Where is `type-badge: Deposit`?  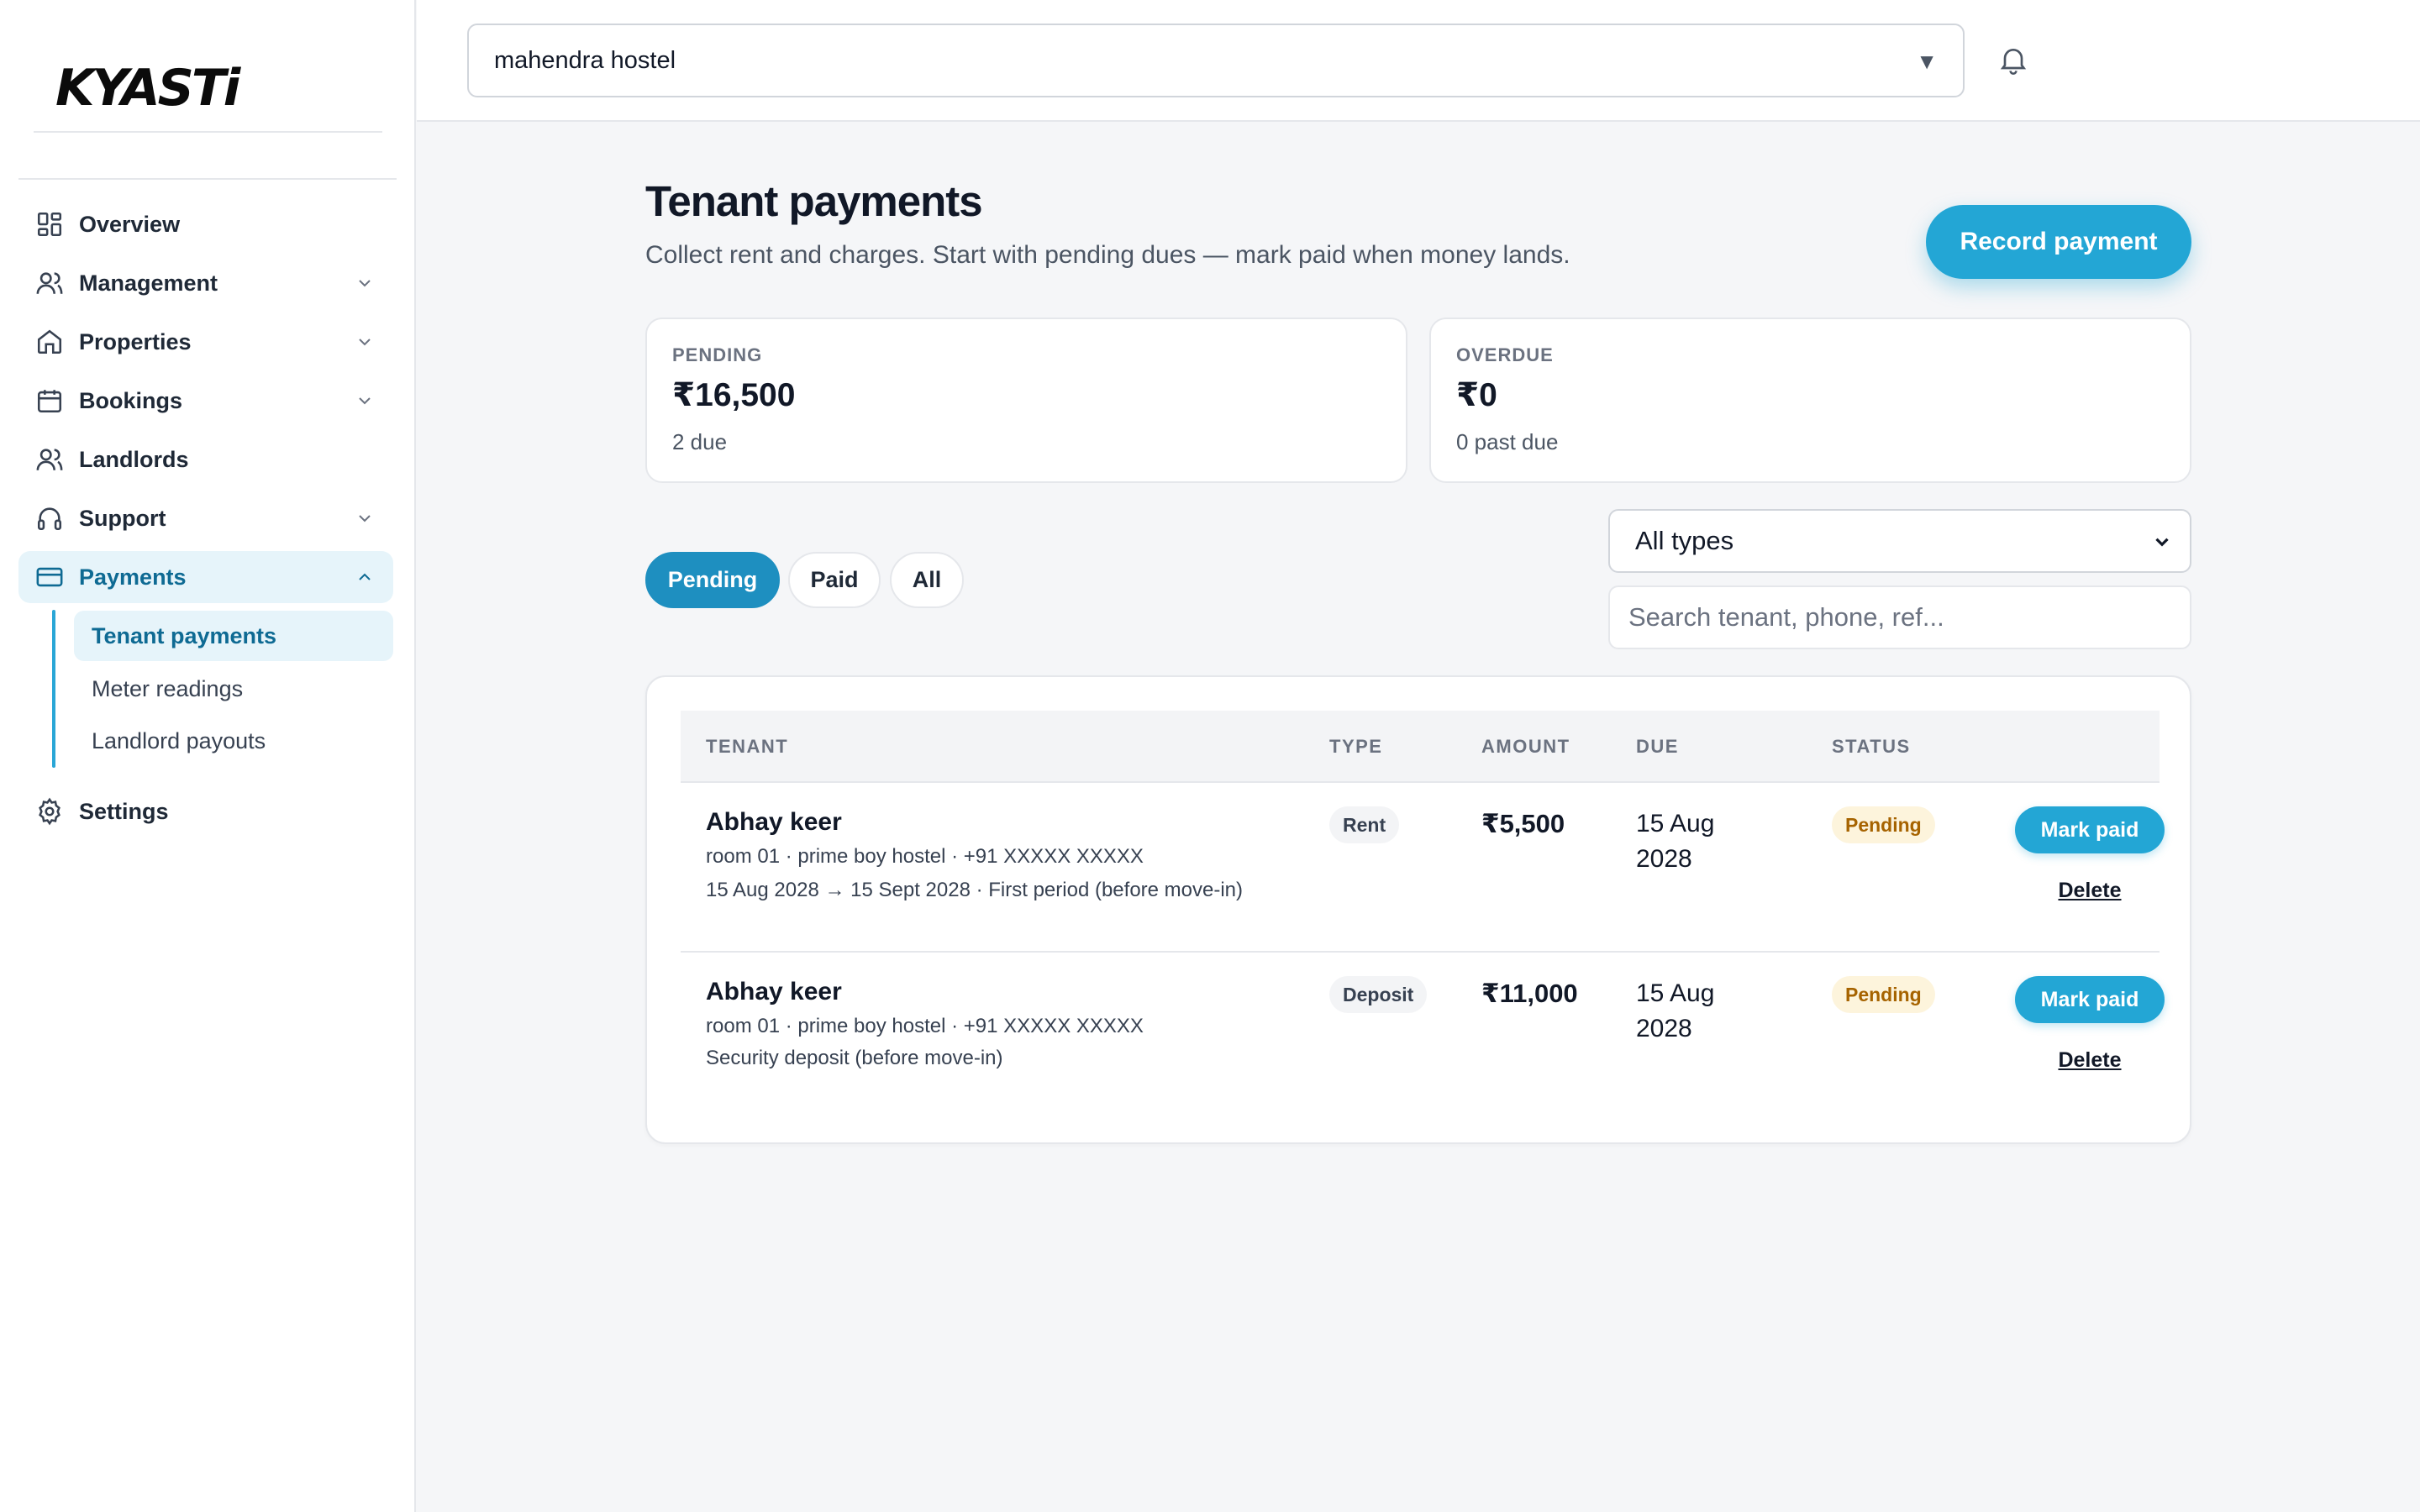
type-badge: Deposit is located at coordinates (1378, 994).